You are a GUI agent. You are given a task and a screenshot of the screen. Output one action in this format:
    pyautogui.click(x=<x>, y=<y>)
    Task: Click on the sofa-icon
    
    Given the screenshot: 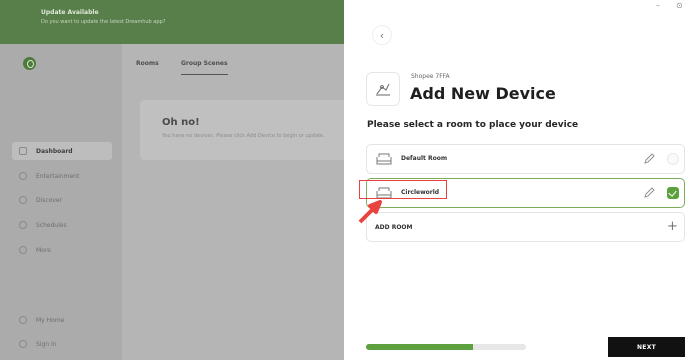 What is the action you would take?
    pyautogui.click(x=384, y=159)
    